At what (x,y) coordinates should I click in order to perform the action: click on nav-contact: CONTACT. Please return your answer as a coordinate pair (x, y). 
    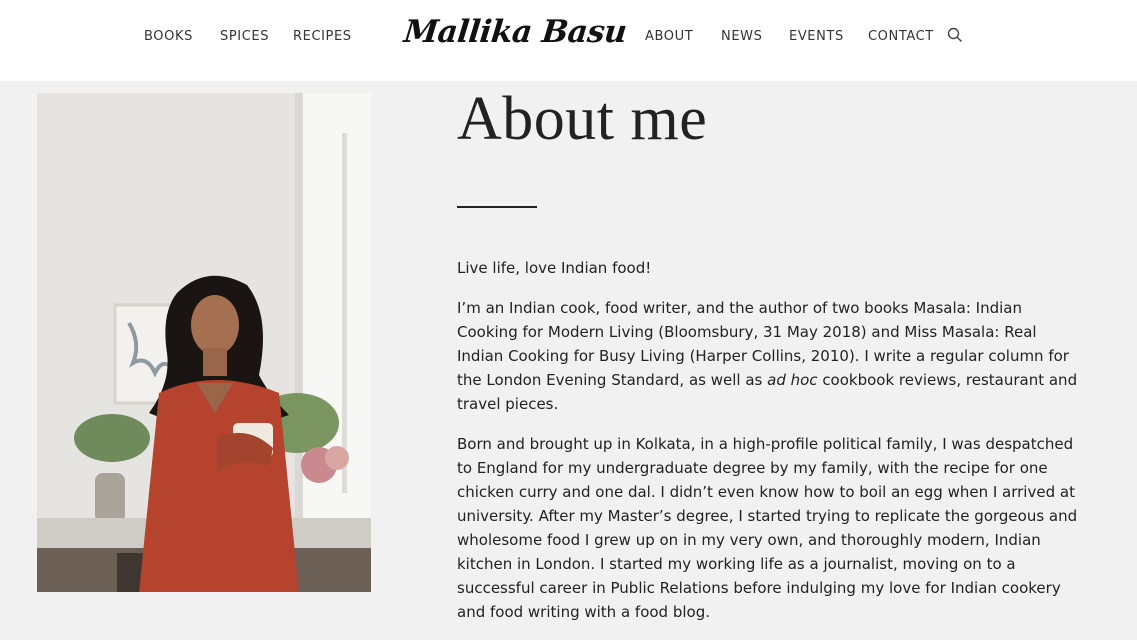
    Looking at the image, I should click on (901, 37).